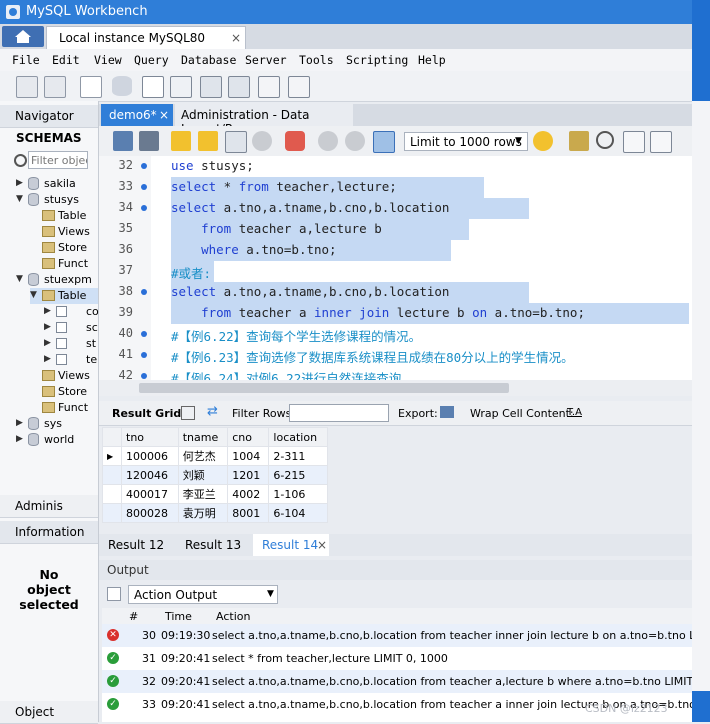 This screenshot has height=724, width=710. What do you see at coordinates (181, 87) in the screenshot?
I see `create-view-icon` at bounding box center [181, 87].